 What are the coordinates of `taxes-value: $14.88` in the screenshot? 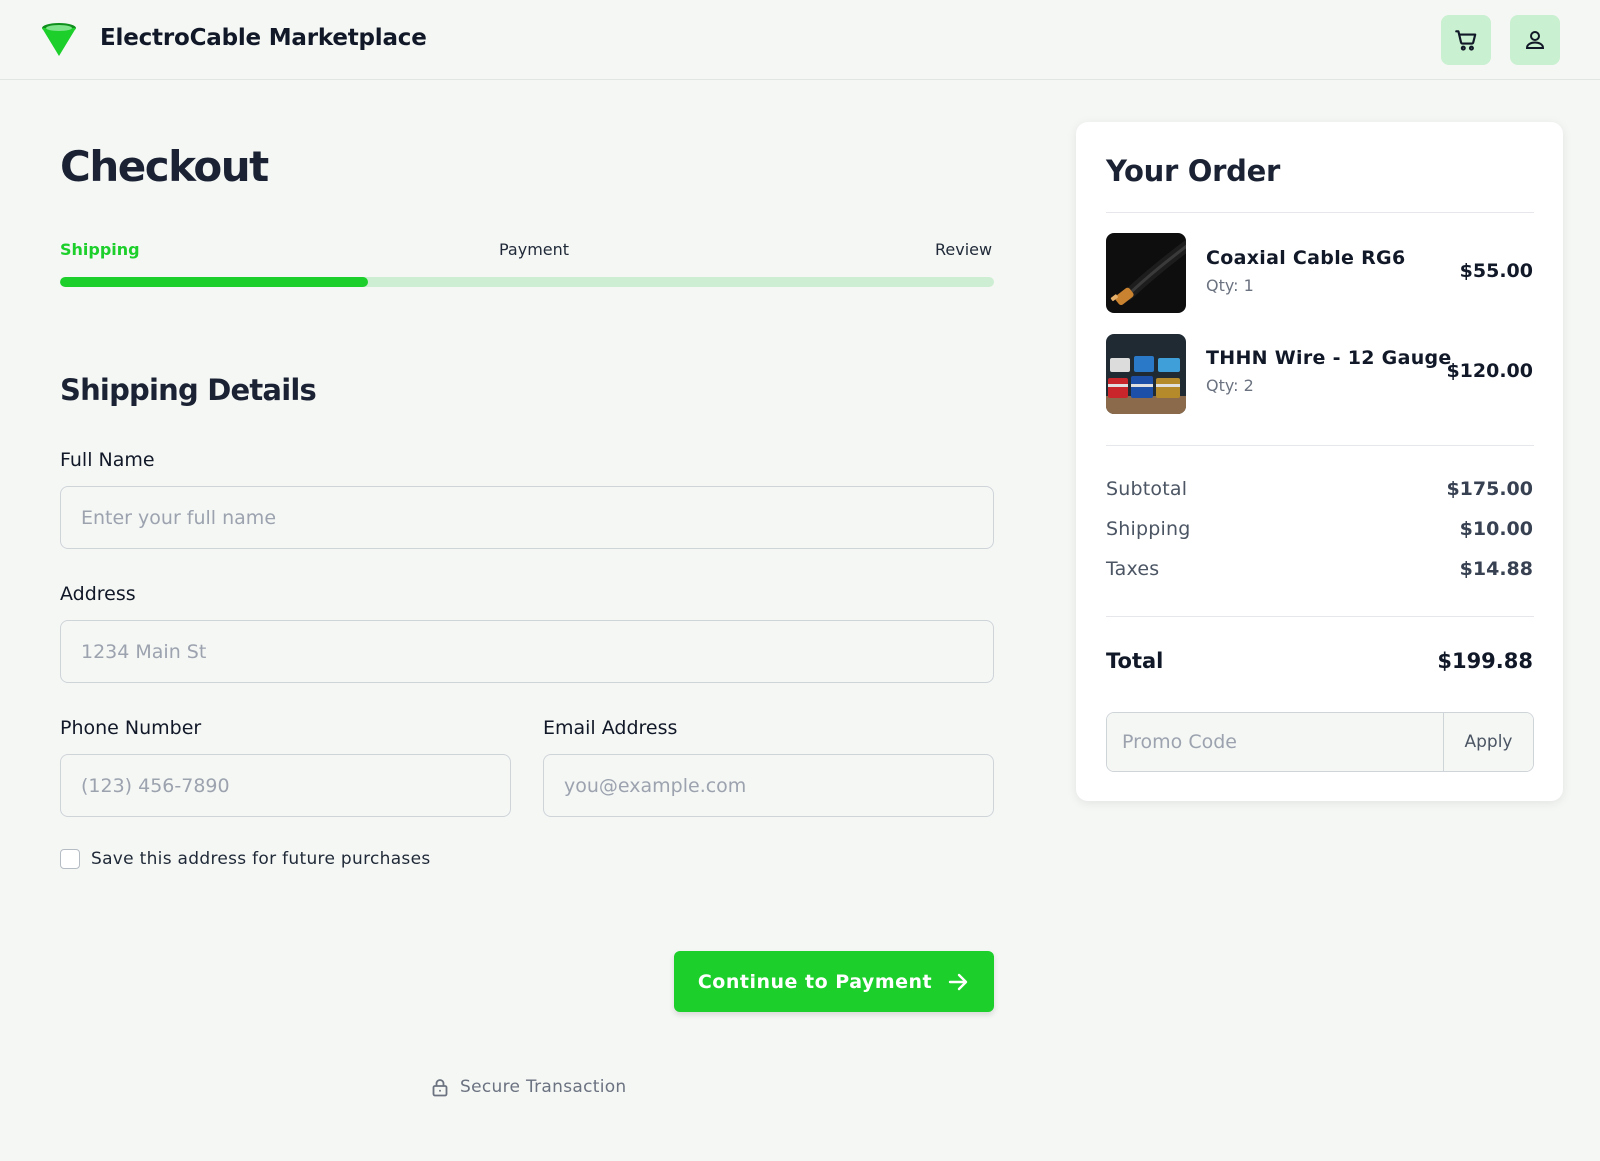 It's located at (1496, 569).